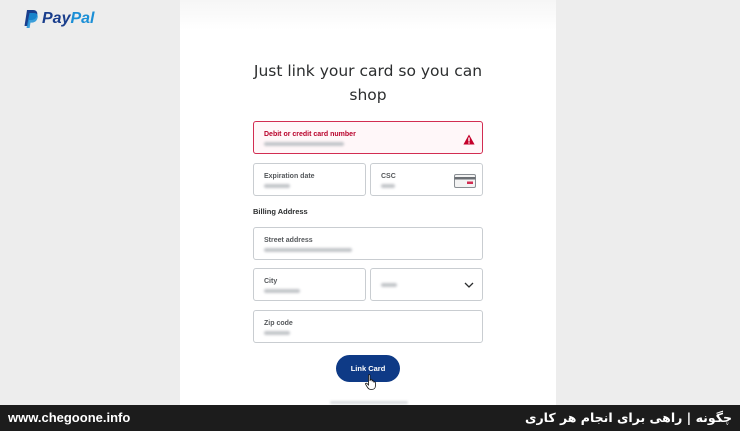  What do you see at coordinates (426, 284) in the screenshot?
I see `state-select` at bounding box center [426, 284].